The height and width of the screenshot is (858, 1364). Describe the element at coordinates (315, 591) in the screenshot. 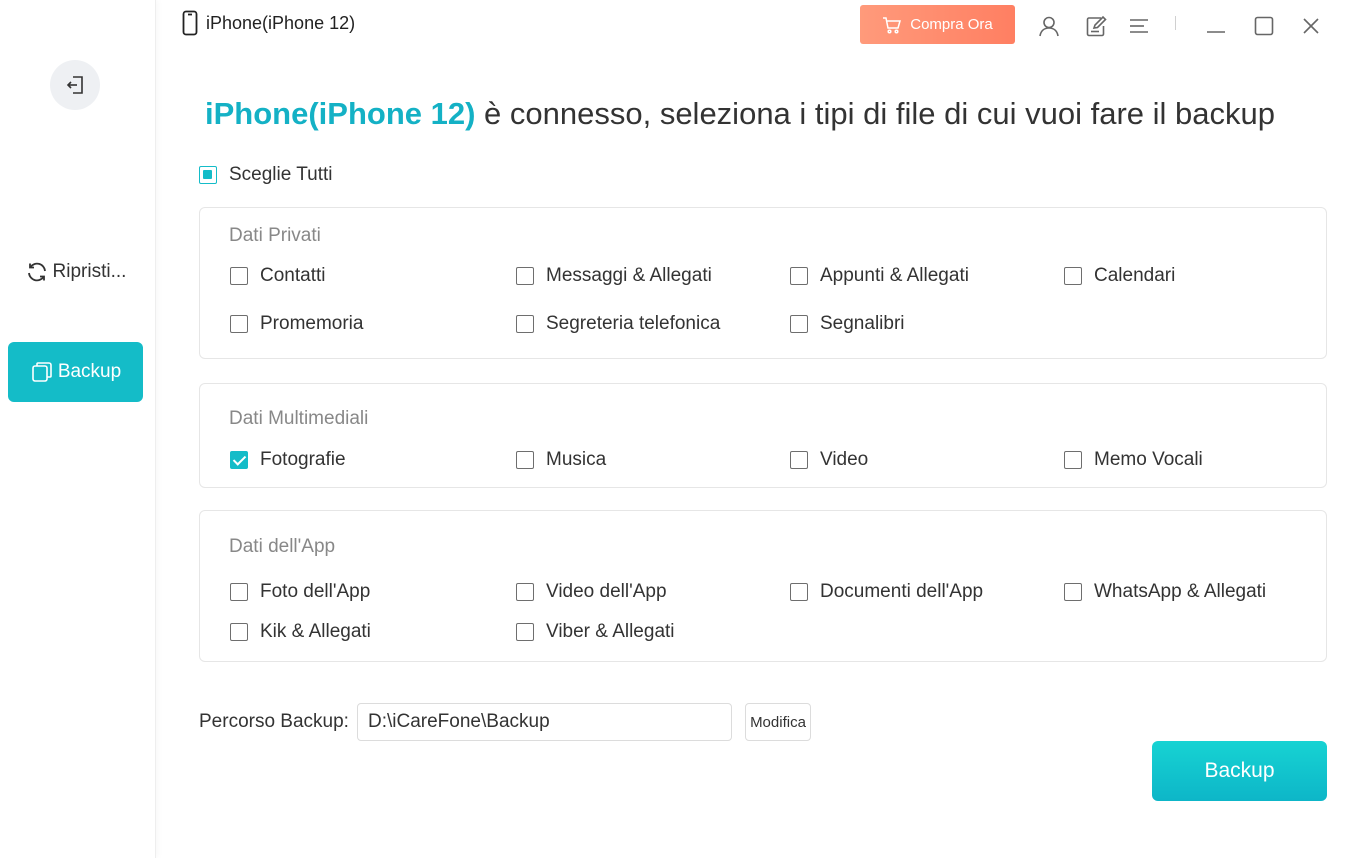

I see `option-label: Foto dell'App` at that location.